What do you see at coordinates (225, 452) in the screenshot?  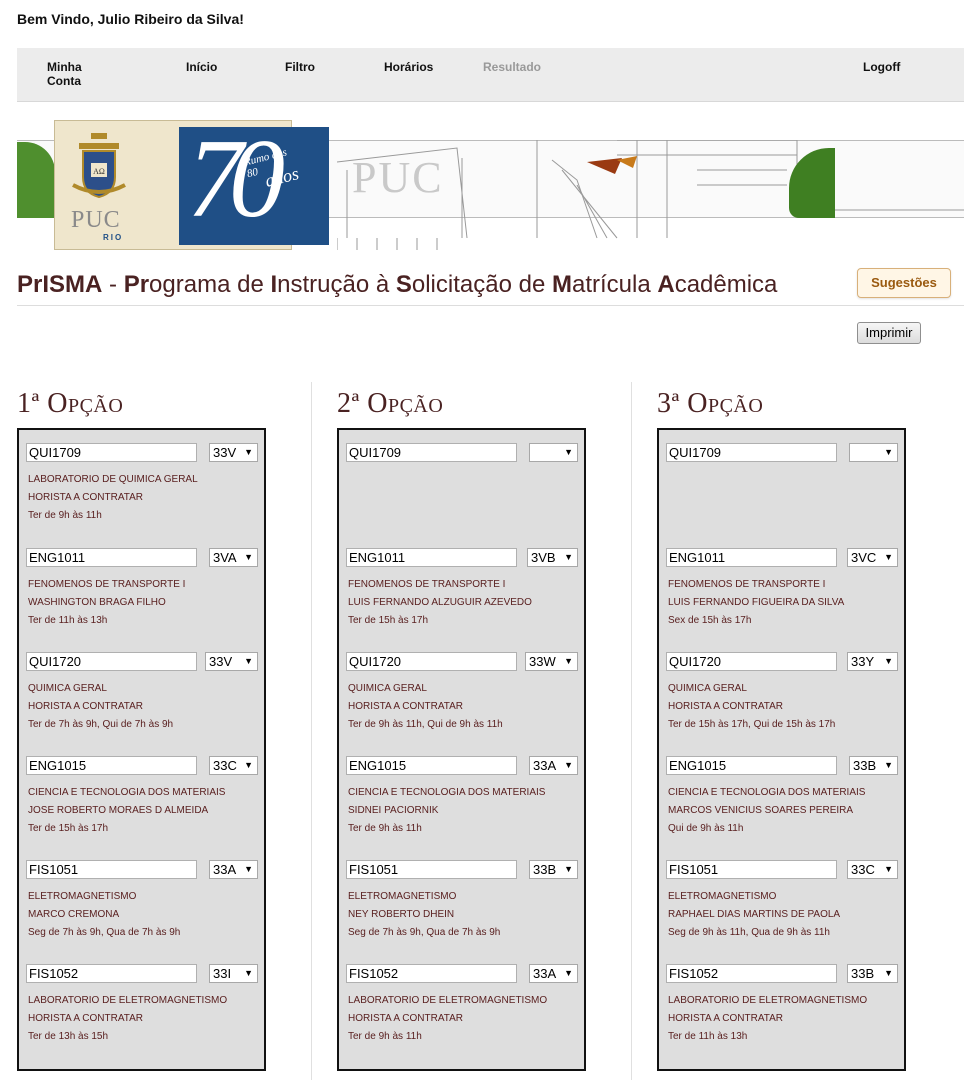 I see `turma-select-value: 33V` at bounding box center [225, 452].